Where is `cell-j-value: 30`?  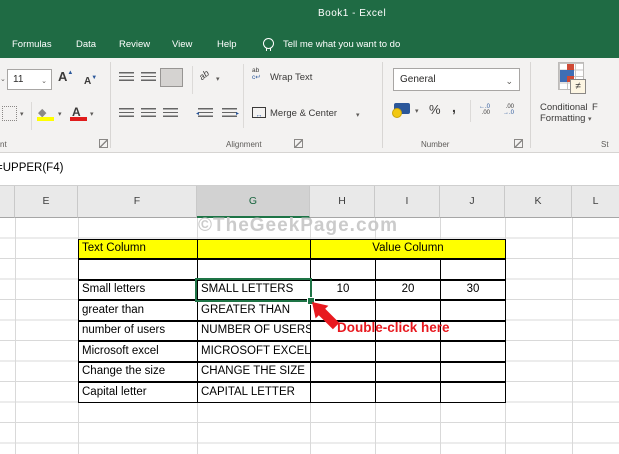
cell-j-value: 30 is located at coordinates (473, 289).